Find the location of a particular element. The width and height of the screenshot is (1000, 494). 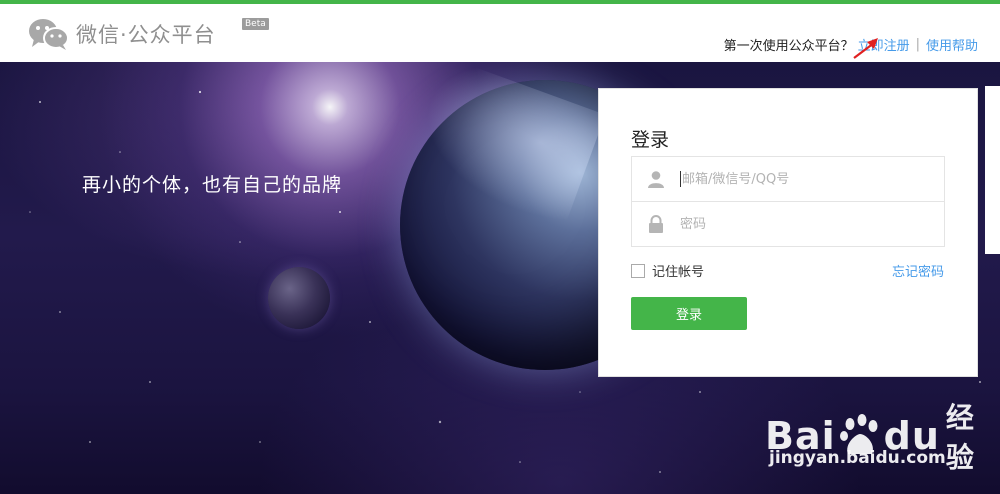

watermark-url: jingyan.baidu.com is located at coordinates (857, 458).